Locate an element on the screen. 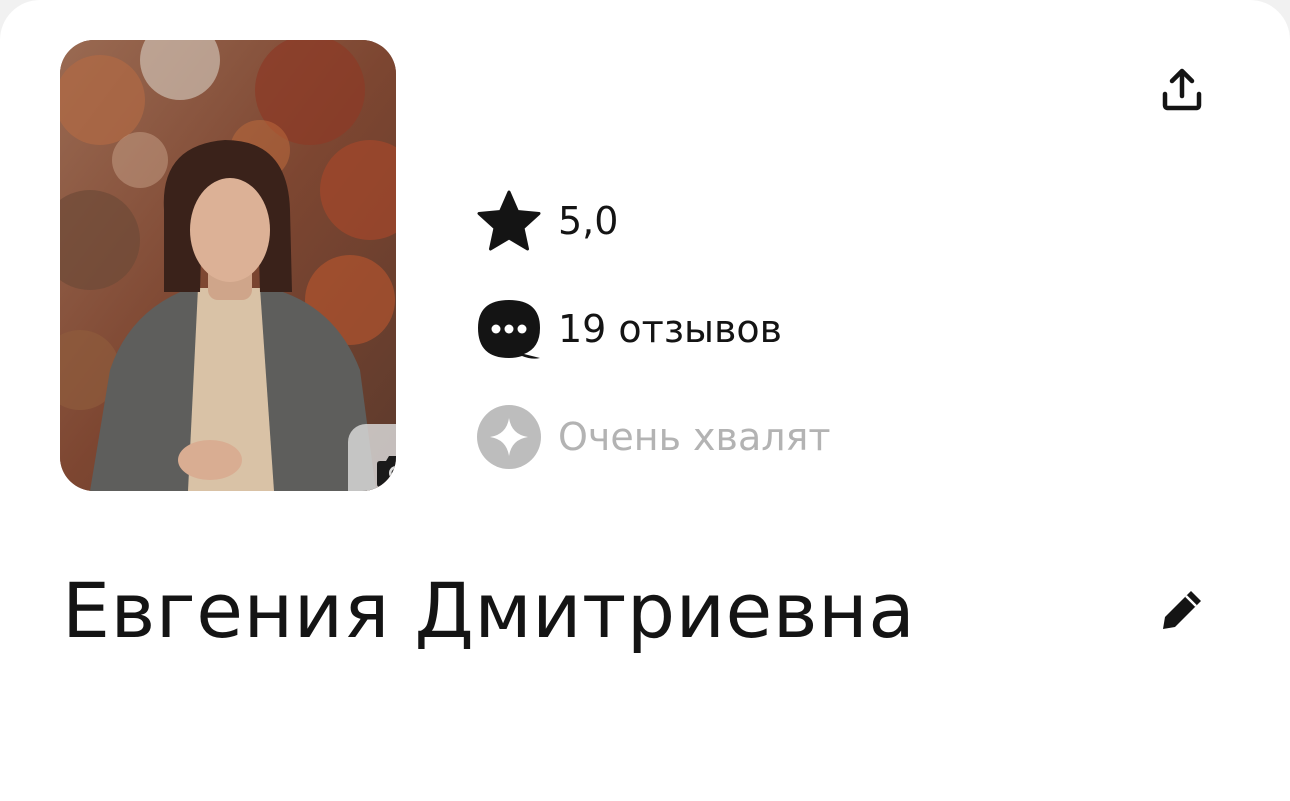  reviews-stat: 19 отзывов is located at coordinates (629, 329).